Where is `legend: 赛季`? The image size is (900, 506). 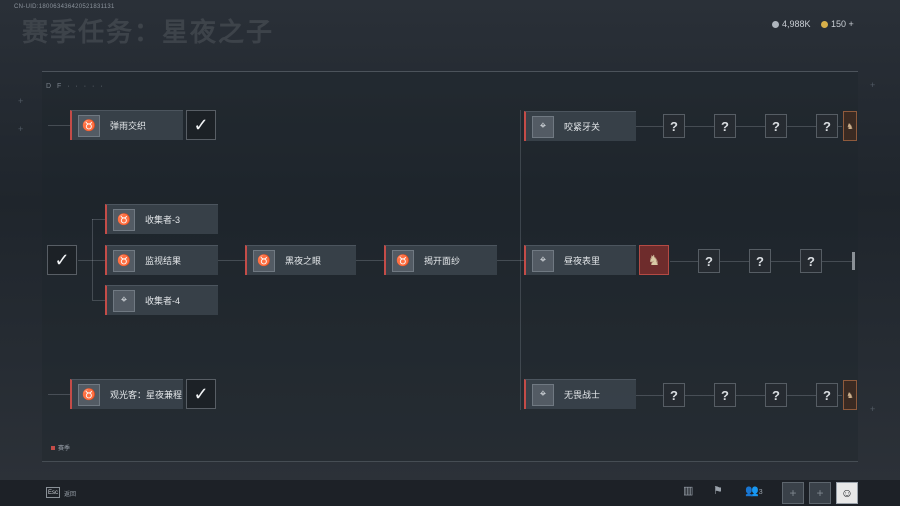
legend: 赛季 is located at coordinates (60, 447).